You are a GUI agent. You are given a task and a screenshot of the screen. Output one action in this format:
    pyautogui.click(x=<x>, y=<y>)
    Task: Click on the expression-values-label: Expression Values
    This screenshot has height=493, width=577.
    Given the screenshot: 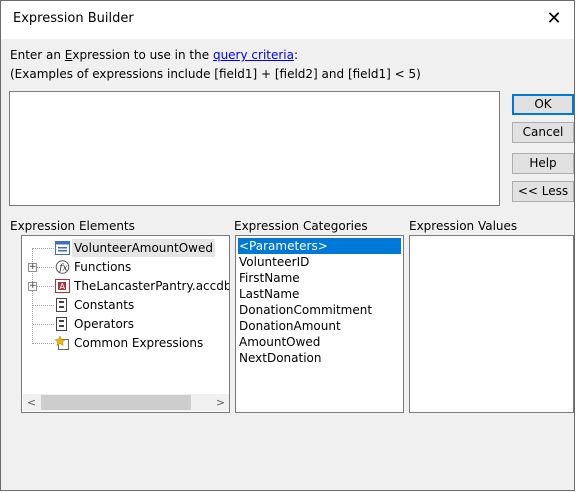 What is the action you would take?
    pyautogui.click(x=463, y=226)
    